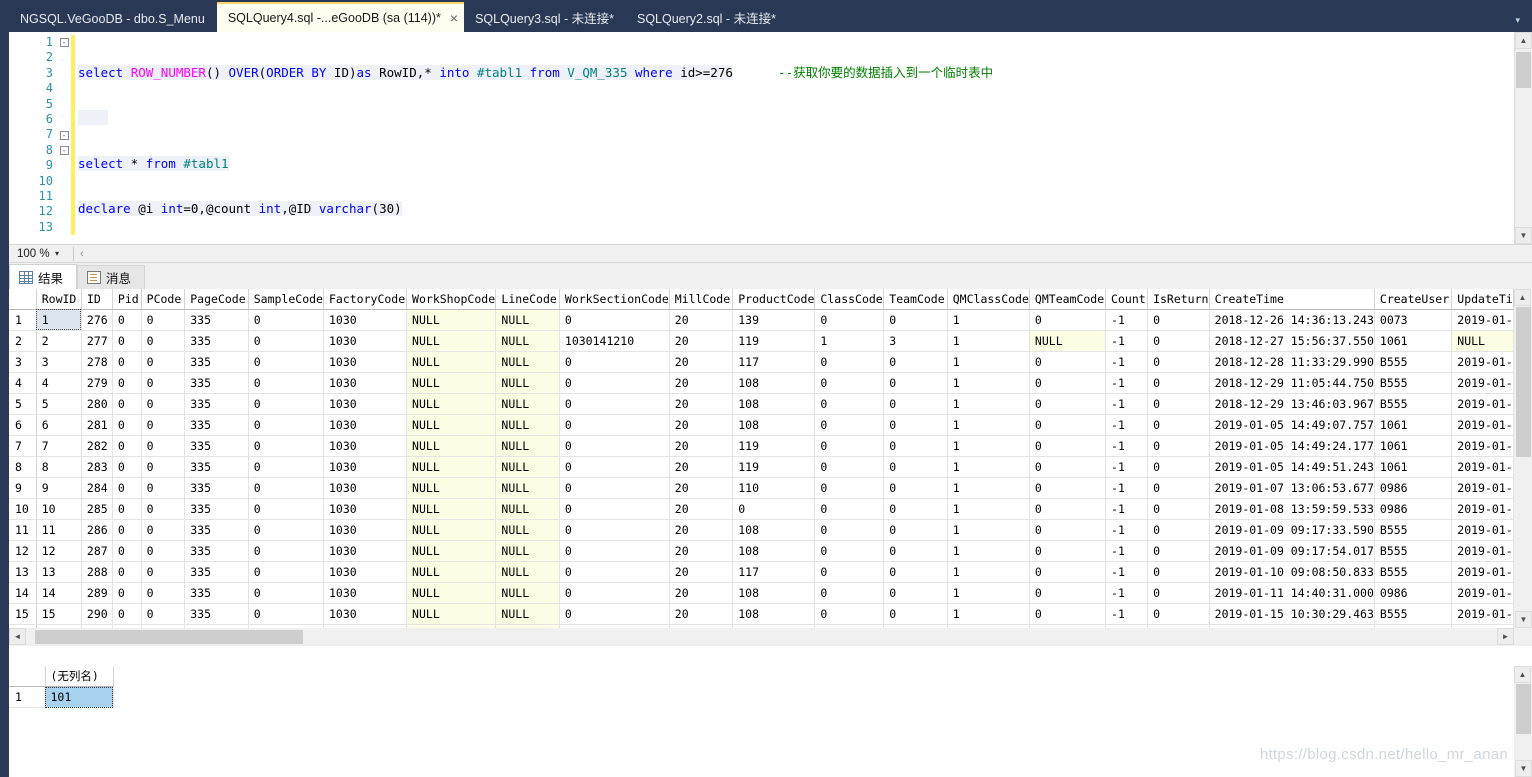 The width and height of the screenshot is (1532, 777). Describe the element at coordinates (701, 299) in the screenshot. I see `column-header-millcode: MillCode` at that location.